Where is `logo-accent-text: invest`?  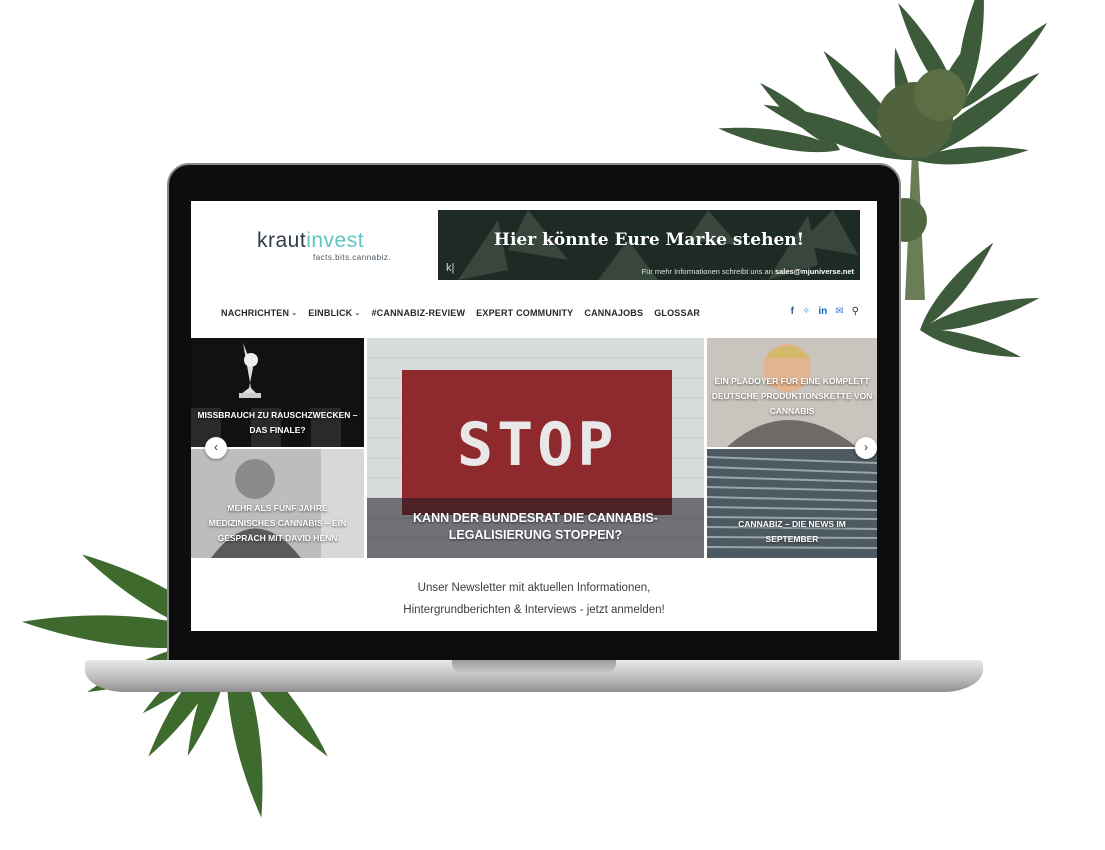 logo-accent-text: invest is located at coordinates (335, 240).